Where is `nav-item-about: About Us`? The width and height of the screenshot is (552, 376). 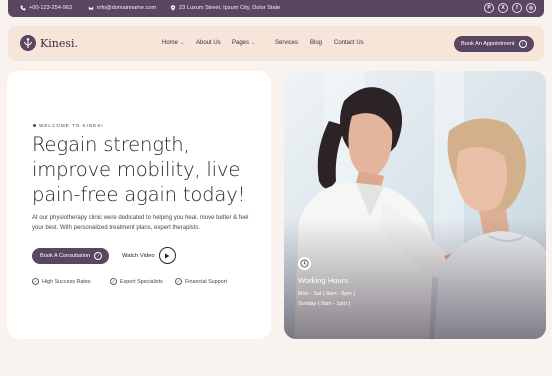
nav-item-about: About Us is located at coordinates (208, 43).